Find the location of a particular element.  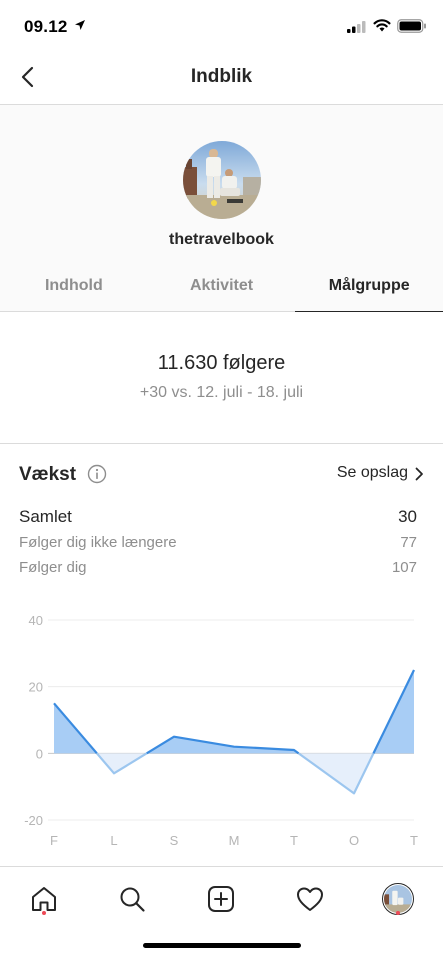

x-tick-label: S is located at coordinates (174, 840).